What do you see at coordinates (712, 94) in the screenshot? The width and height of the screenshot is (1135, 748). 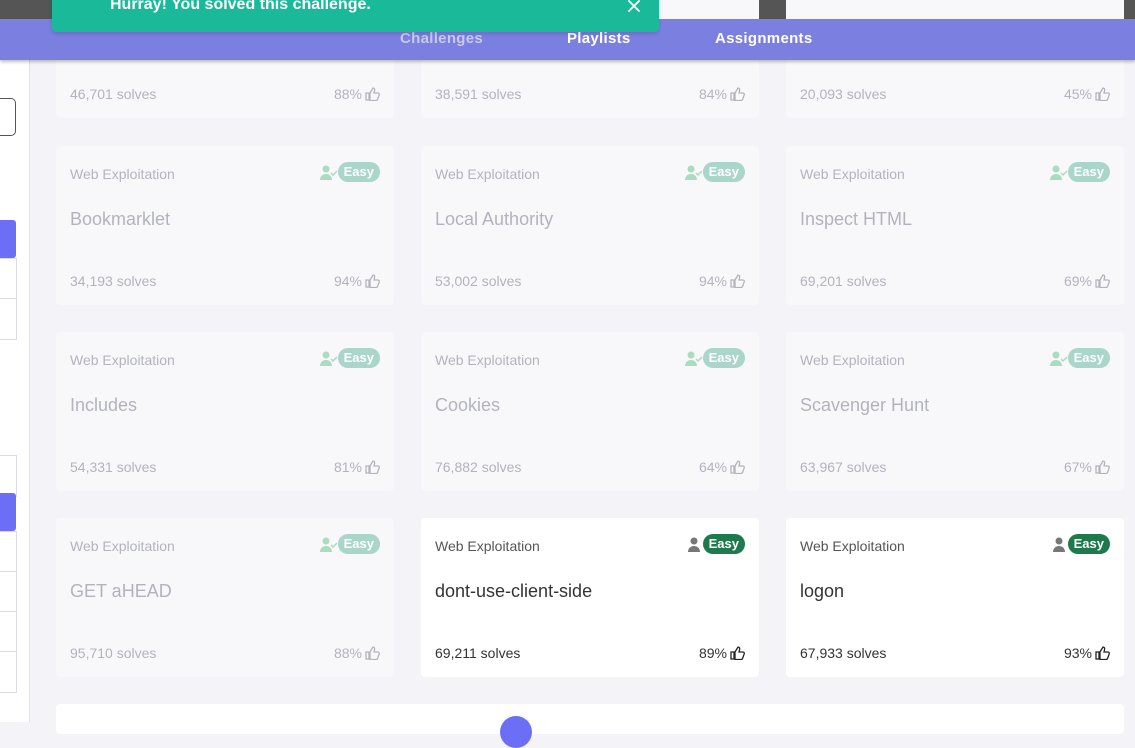 I see `rating-value: 84%` at bounding box center [712, 94].